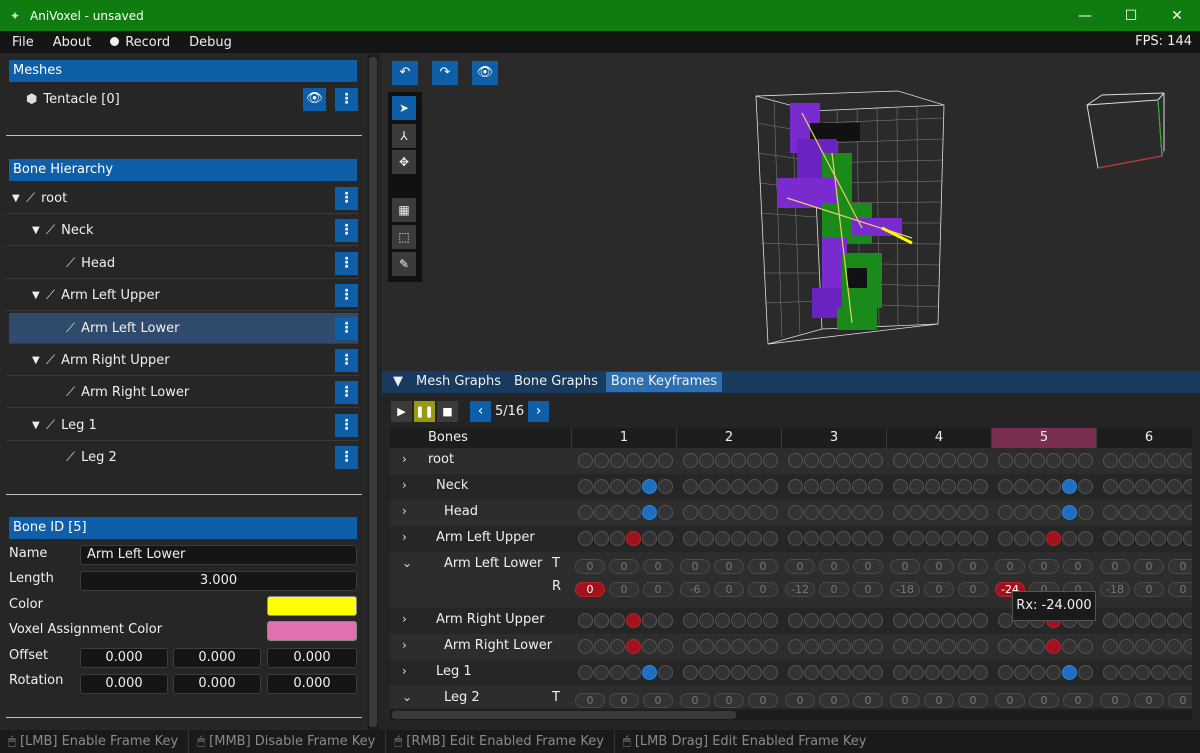 This screenshot has height=753, width=1200. What do you see at coordinates (424, 411) in the screenshot?
I see `pause-icon: ❚❚` at bounding box center [424, 411].